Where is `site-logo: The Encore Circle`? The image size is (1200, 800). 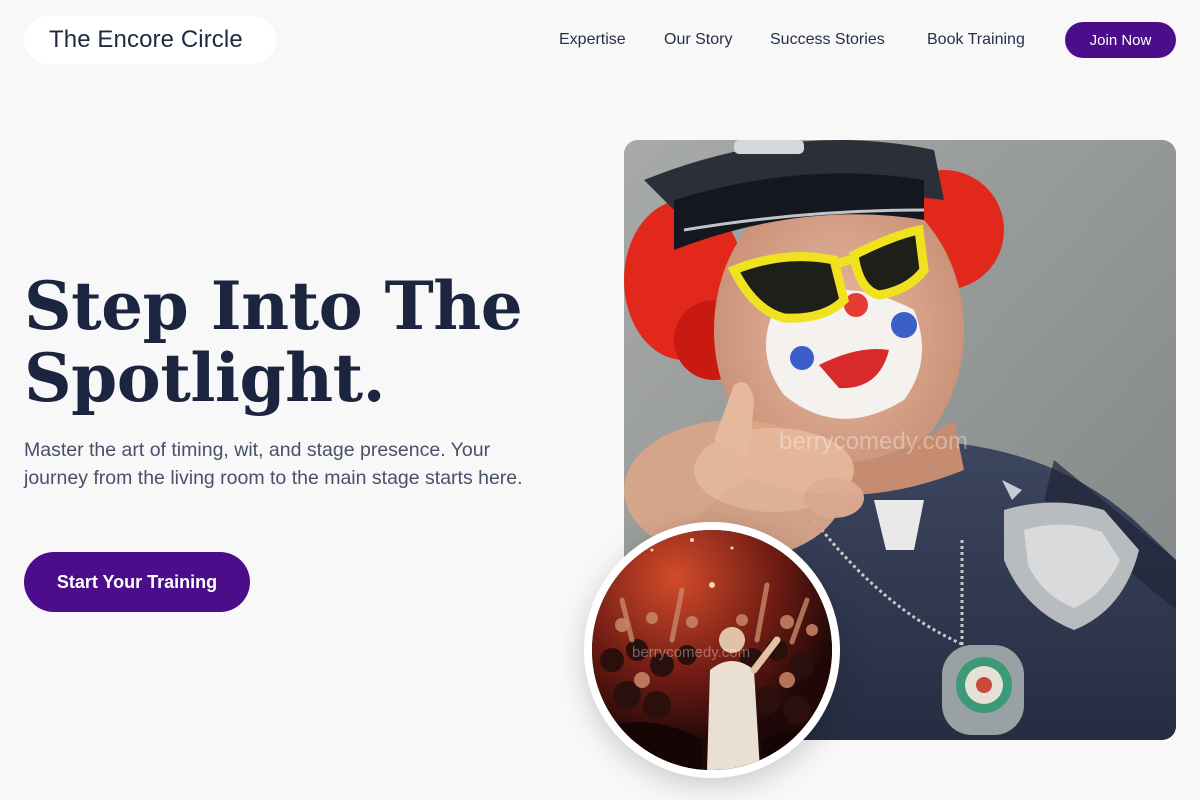
site-logo: The Encore Circle is located at coordinates (150, 40).